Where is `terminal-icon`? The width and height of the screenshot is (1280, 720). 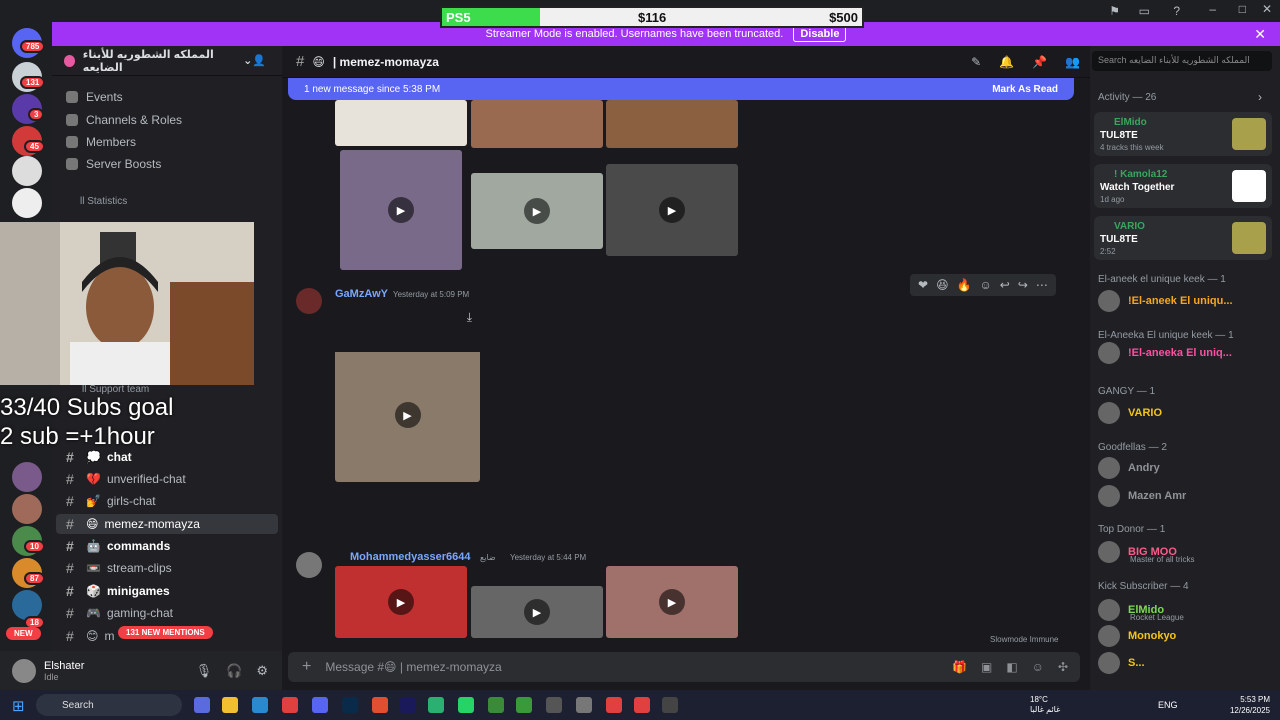
terminal-icon is located at coordinates (670, 705).